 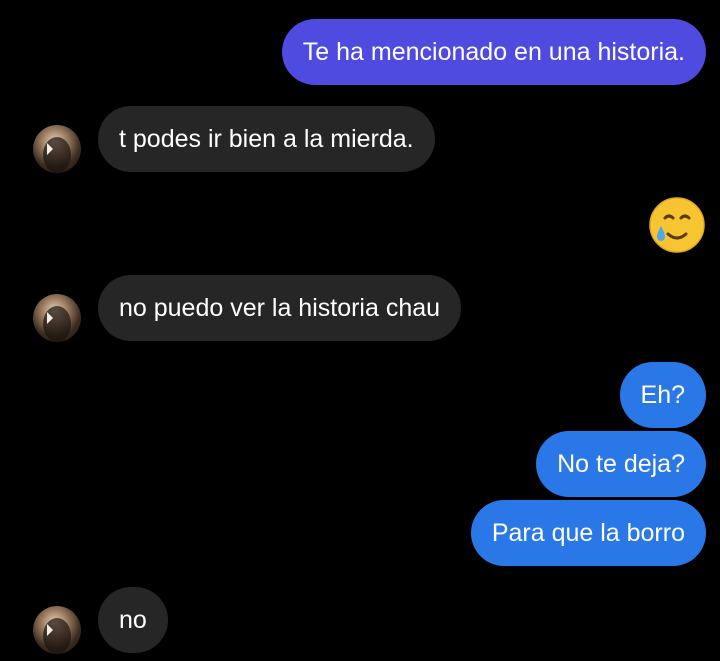 What do you see at coordinates (266, 139) in the screenshot?
I see `message-bubble-incoming: t podes ir bien a la mierda.` at bounding box center [266, 139].